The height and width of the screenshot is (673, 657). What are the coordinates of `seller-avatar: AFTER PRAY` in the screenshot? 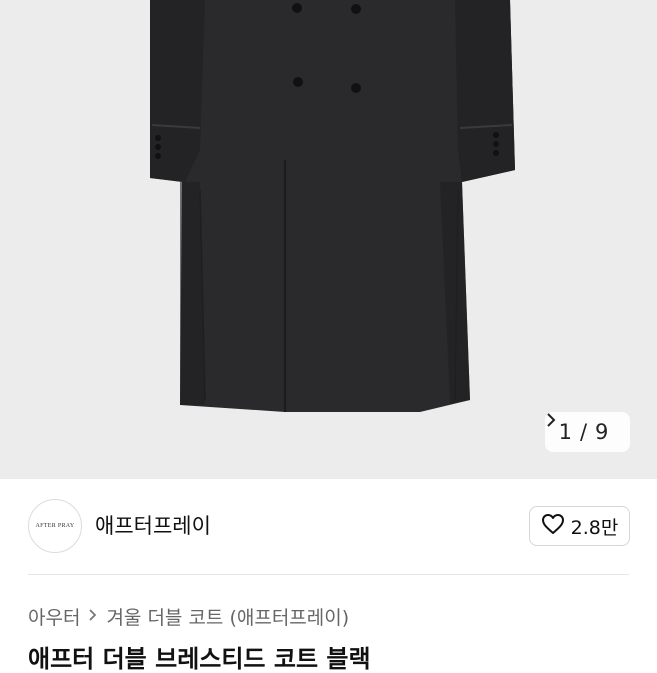 It's located at (55, 526).